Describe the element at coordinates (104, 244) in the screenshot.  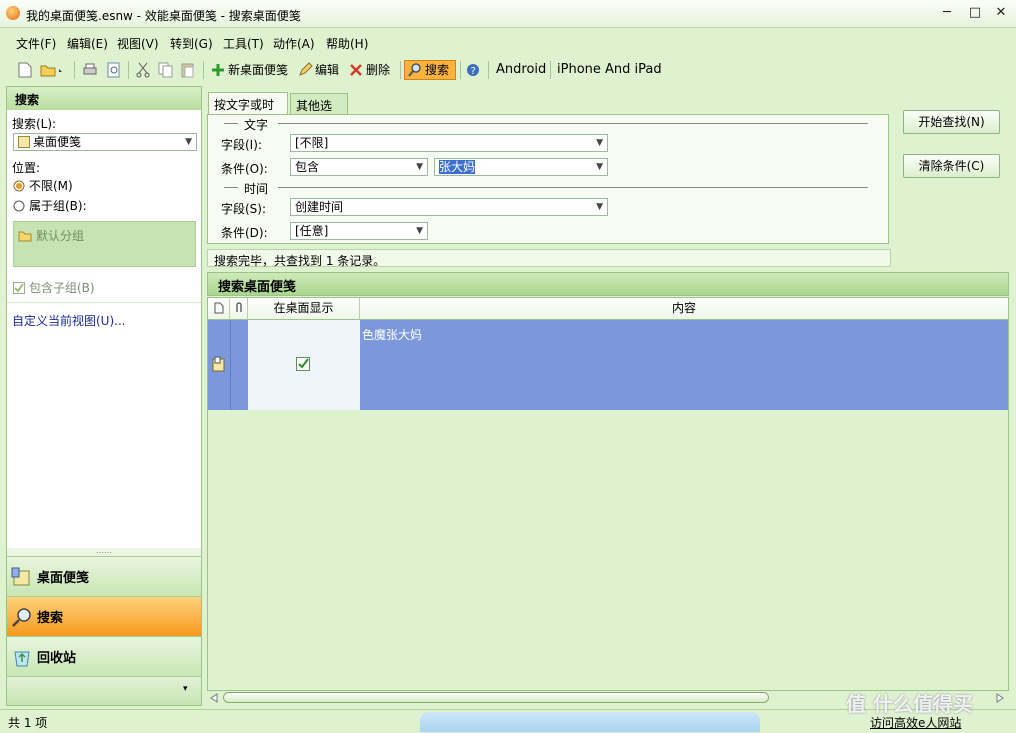
I see `group-list: 默认分组` at that location.